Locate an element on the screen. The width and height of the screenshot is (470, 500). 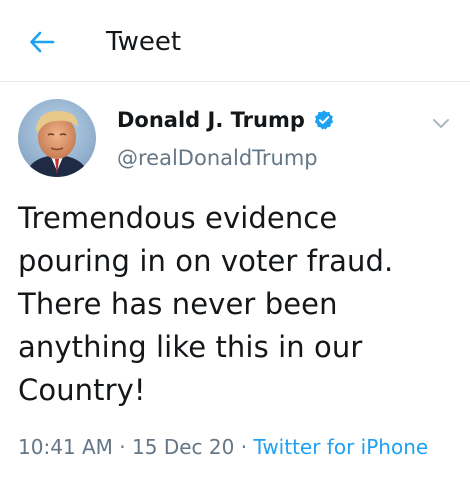
author-name-row: Donald J. Trump is located at coordinates (226, 120).